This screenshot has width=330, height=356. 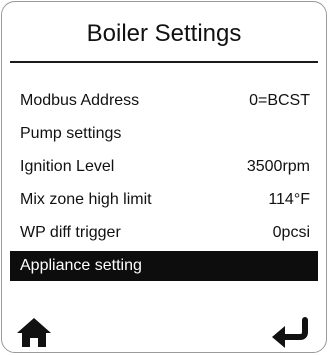 What do you see at coordinates (289, 199) in the screenshot?
I see `menu-item-value: 114°F` at bounding box center [289, 199].